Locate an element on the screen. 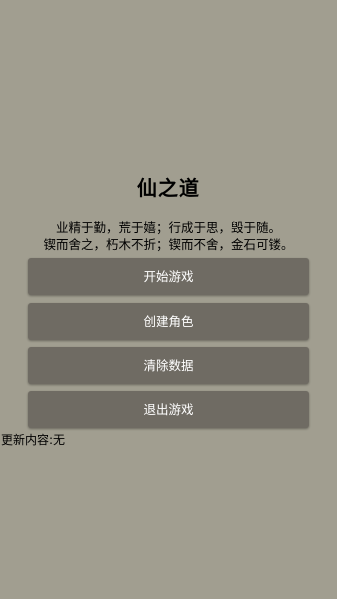  motto-line-2: 锲而舍之，朽木不折；锲而不舍，金石可镂。 is located at coordinates (168, 244).